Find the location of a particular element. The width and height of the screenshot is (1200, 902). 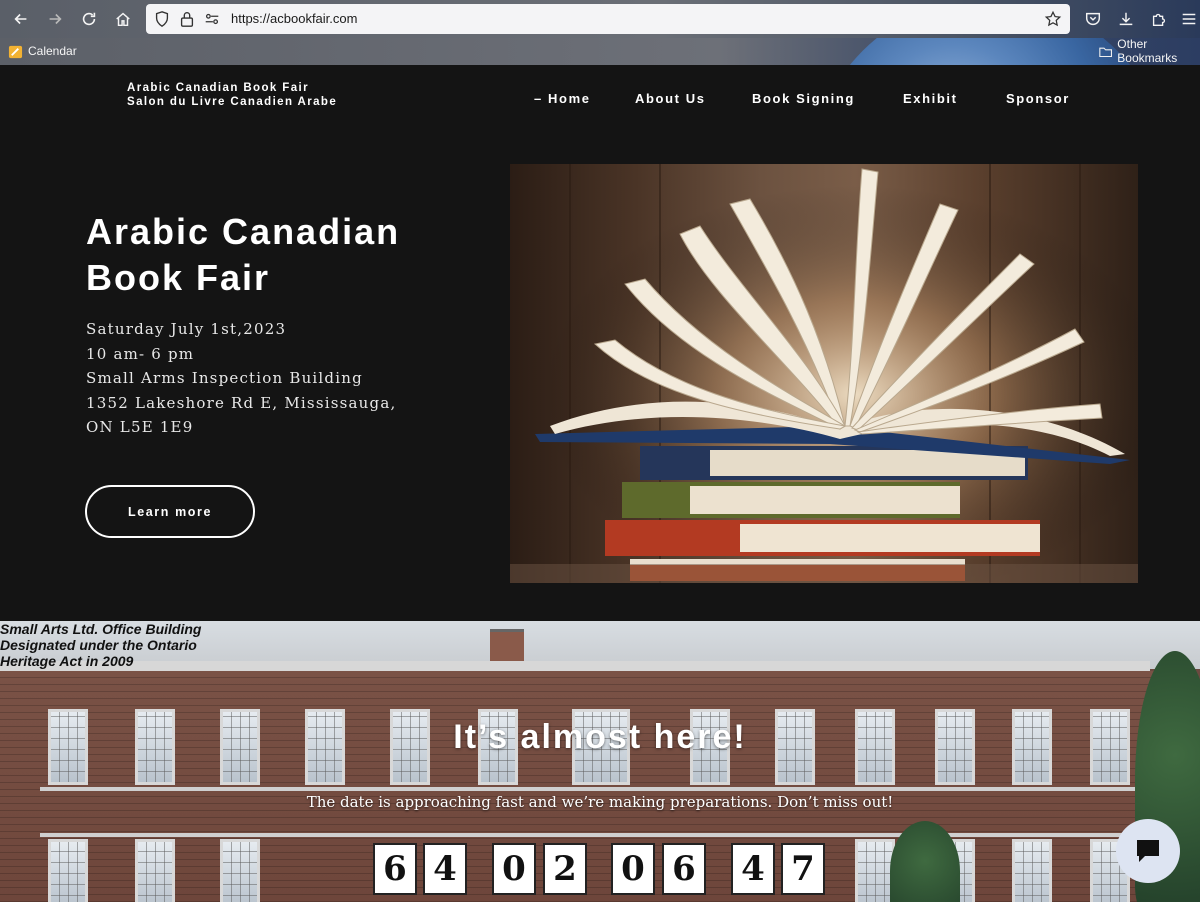

bookmark-calendar: Calendar is located at coordinates (42, 51).